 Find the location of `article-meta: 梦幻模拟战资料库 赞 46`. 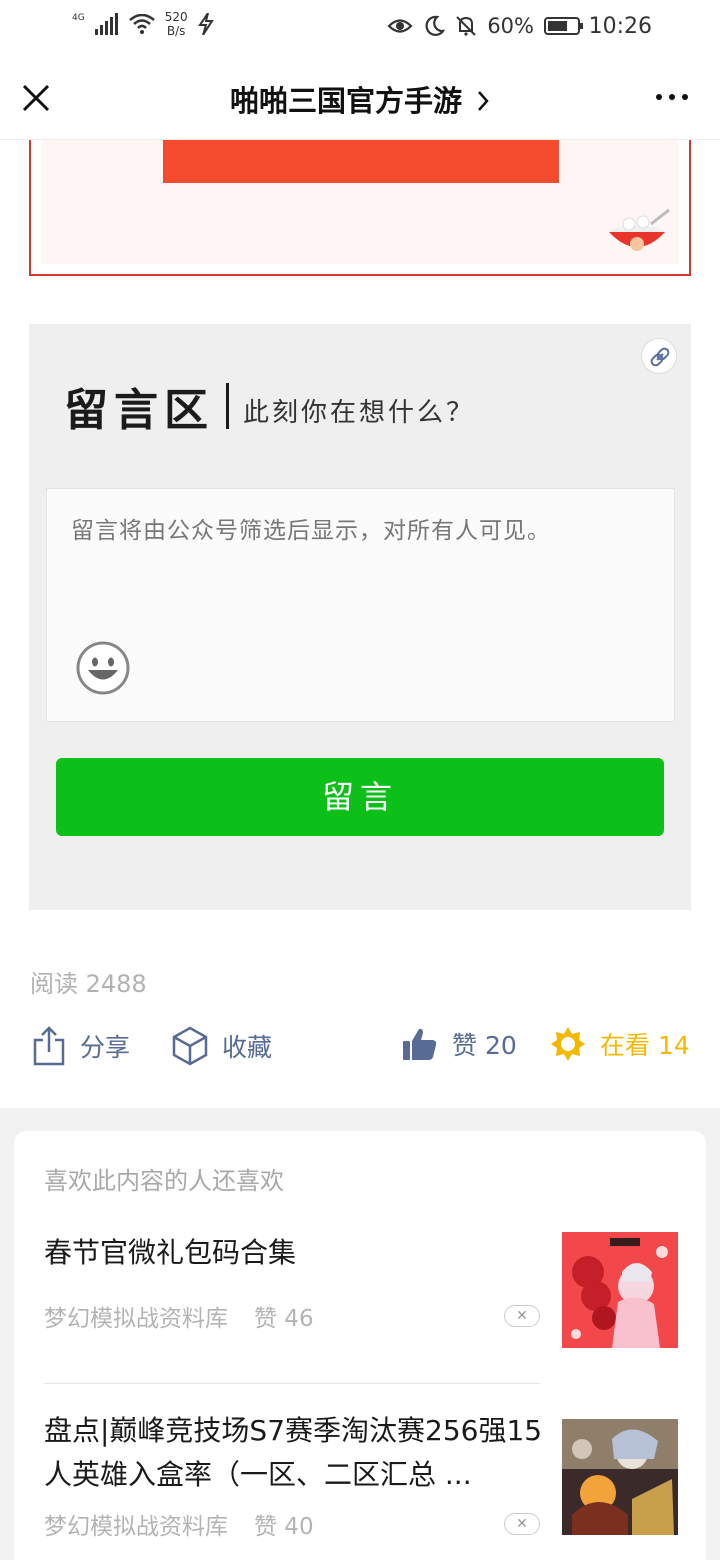

article-meta: 梦幻模拟战资料库 赞 46 is located at coordinates (179, 1316).